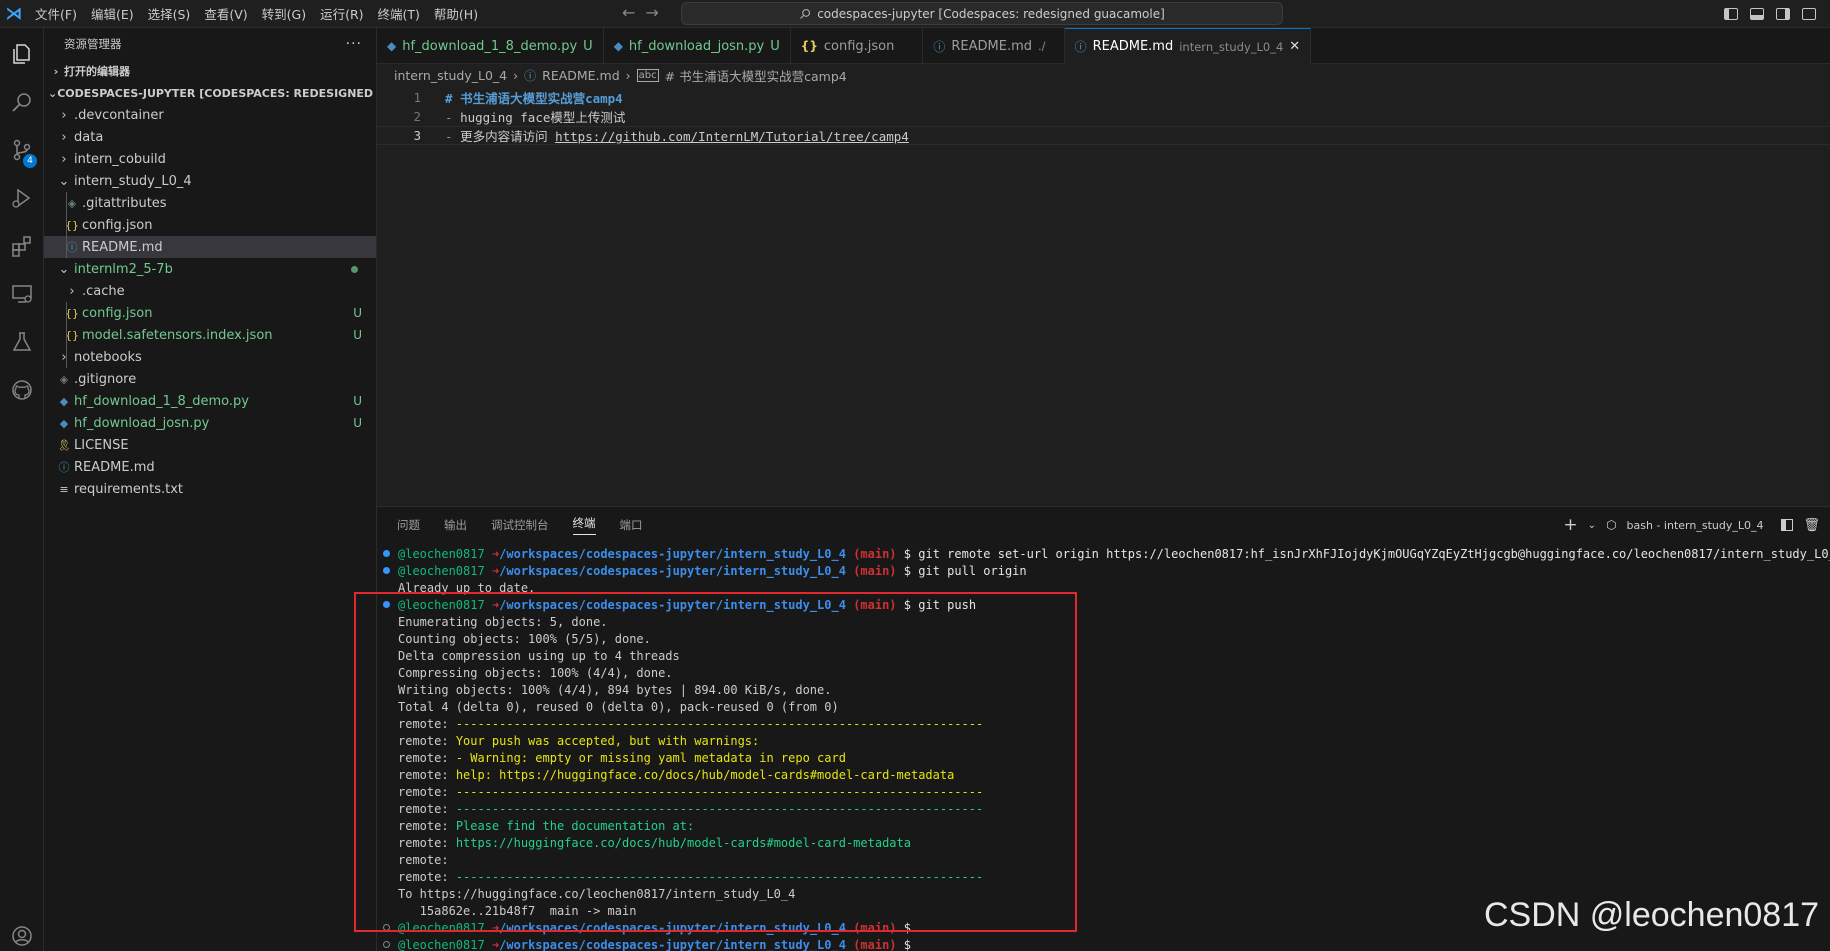 This screenshot has height=951, width=1830. I want to click on more-actions-icon: ···, so click(354, 44).